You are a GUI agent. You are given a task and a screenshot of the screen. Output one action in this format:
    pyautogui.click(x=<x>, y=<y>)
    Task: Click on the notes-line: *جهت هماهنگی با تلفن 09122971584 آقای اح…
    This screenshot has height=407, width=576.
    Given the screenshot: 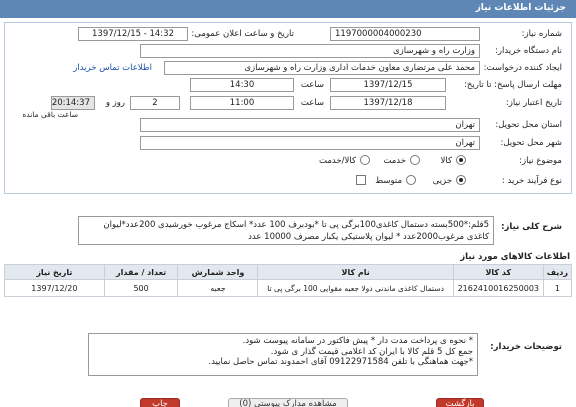 What is the action you would take?
    pyautogui.click(x=340, y=362)
    